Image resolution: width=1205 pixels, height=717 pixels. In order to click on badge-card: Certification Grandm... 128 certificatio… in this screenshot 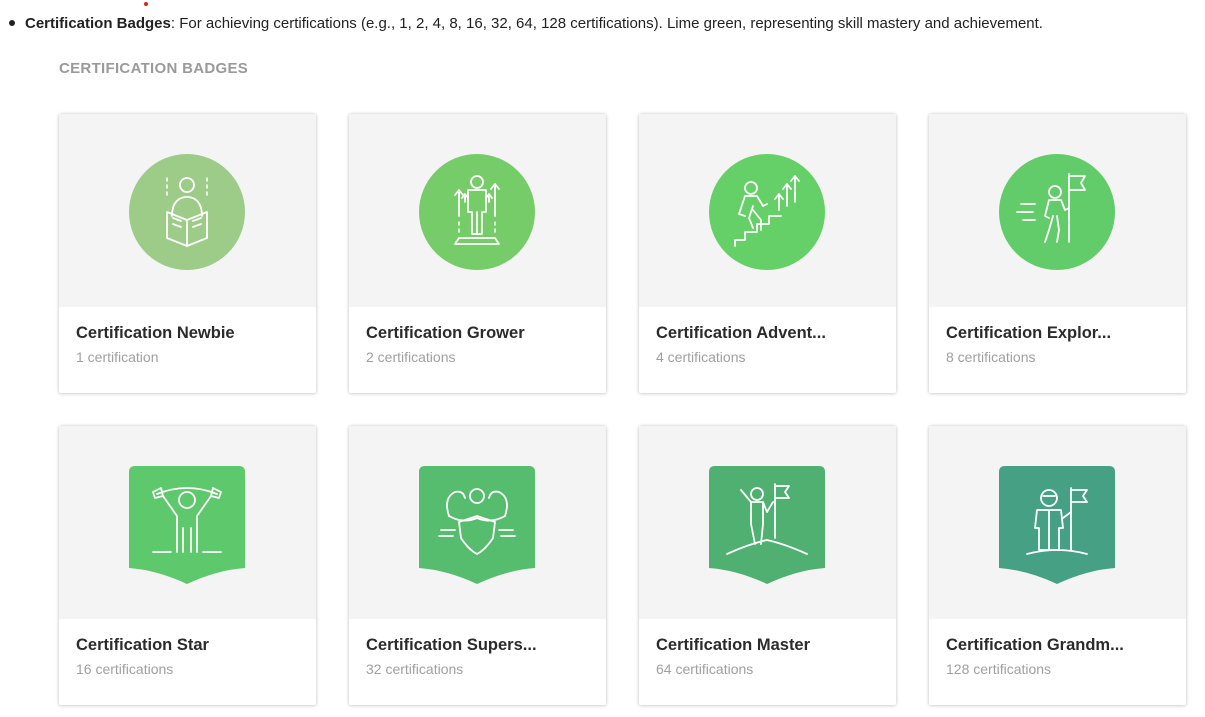, I will do `click(1057, 565)`.